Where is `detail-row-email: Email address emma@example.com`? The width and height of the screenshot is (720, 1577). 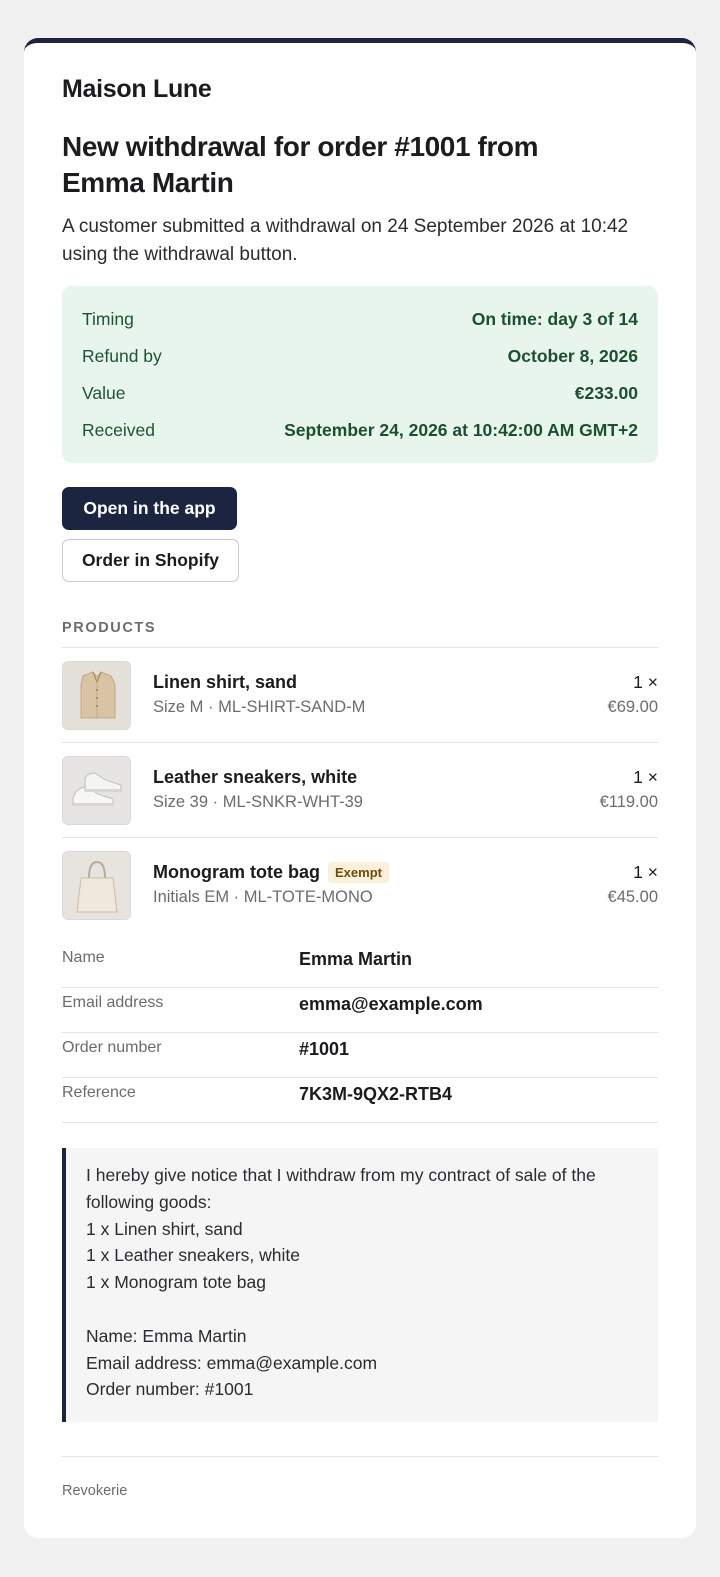
detail-row-email: Email address emma@example.com is located at coordinates (360, 1010).